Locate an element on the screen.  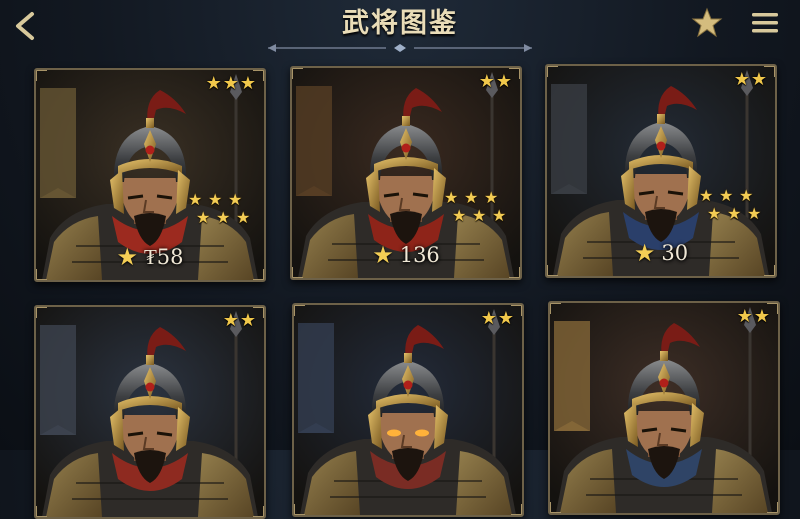
power-rating: ★ ₮58 is located at coordinates (150, 257).